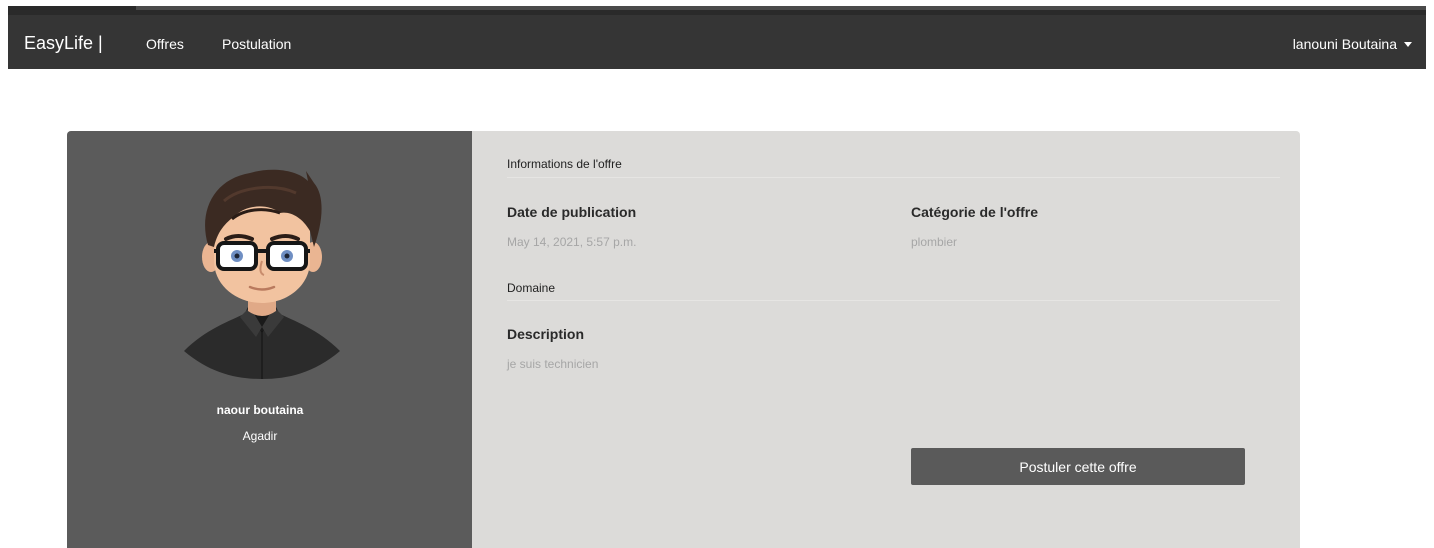  I want to click on user-menu-dropdown: lanouni Boutaina, so click(1352, 44).